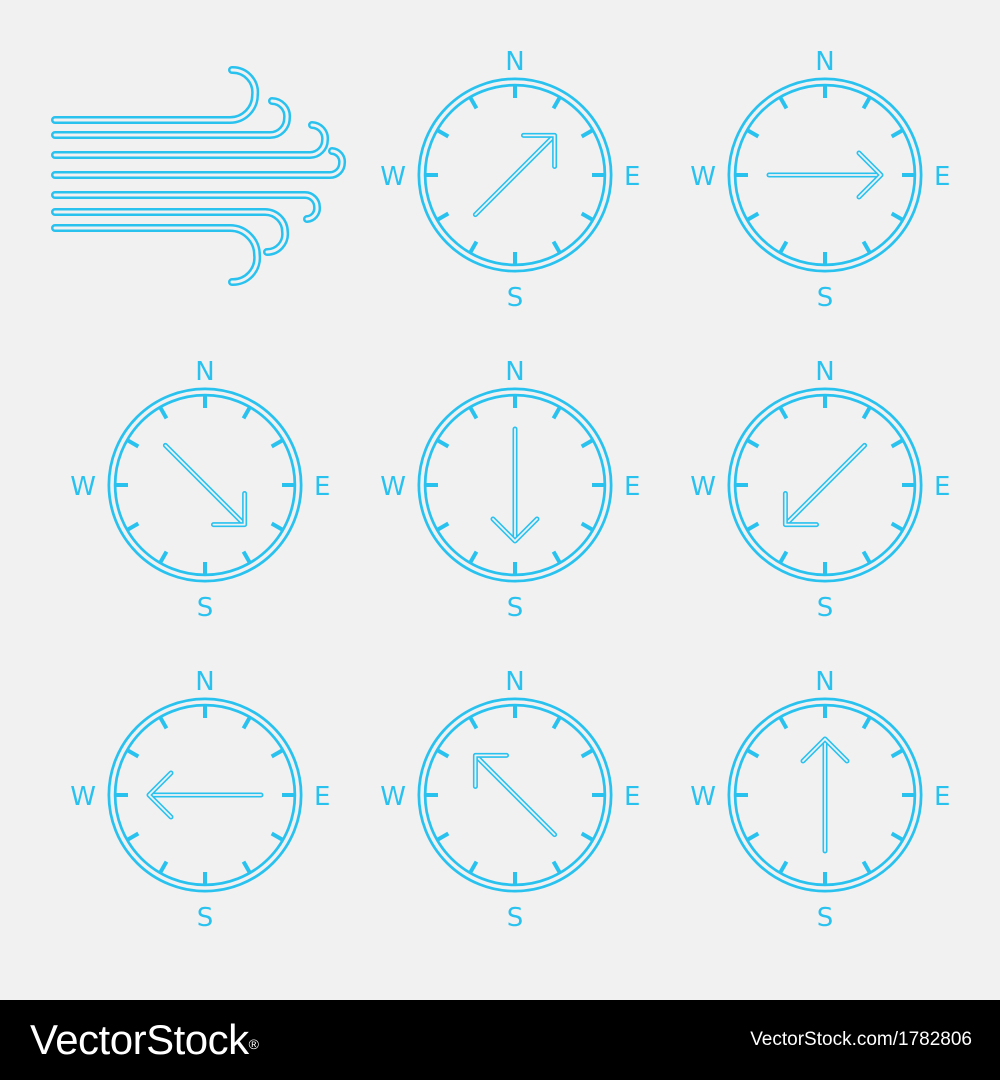 The image size is (1000, 1080). I want to click on compass-south: N S W E, so click(510, 490).